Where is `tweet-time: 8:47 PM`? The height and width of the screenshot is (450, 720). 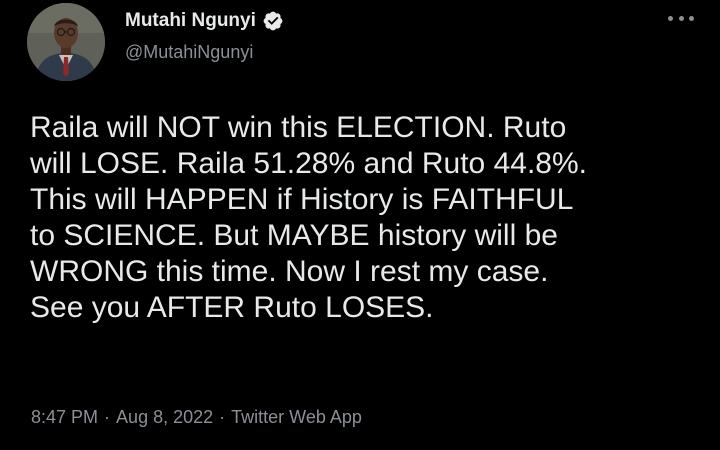 tweet-time: 8:47 PM is located at coordinates (64, 417).